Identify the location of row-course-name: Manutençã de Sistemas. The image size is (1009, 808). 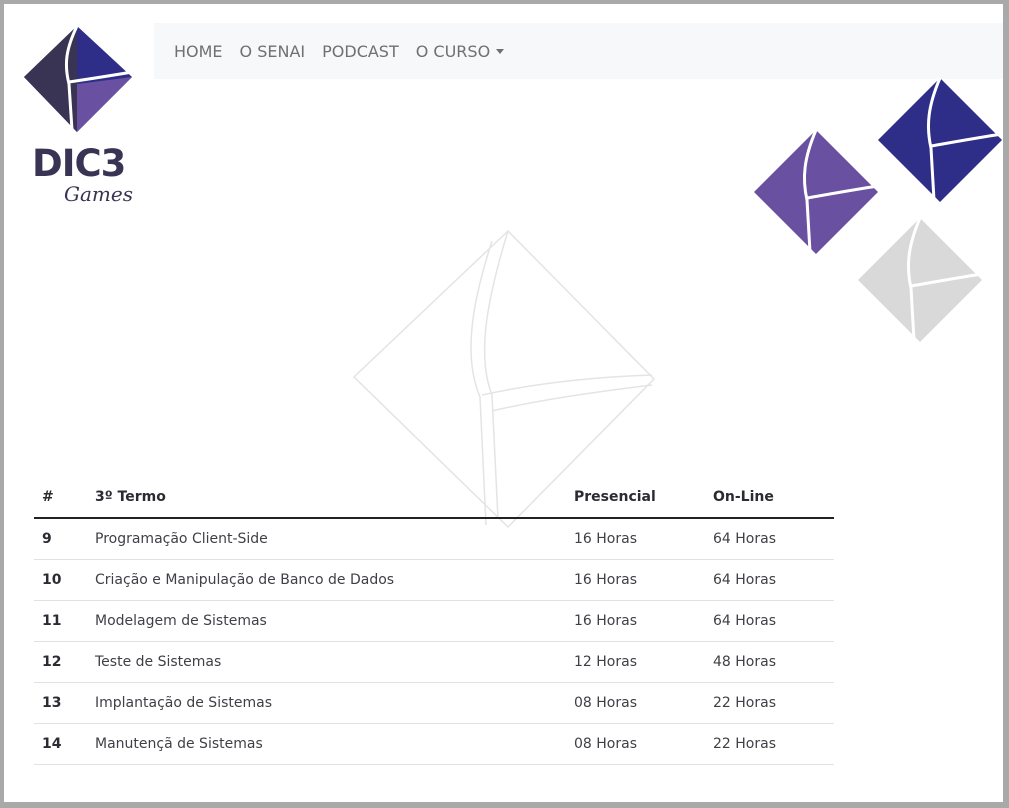
(326, 744).